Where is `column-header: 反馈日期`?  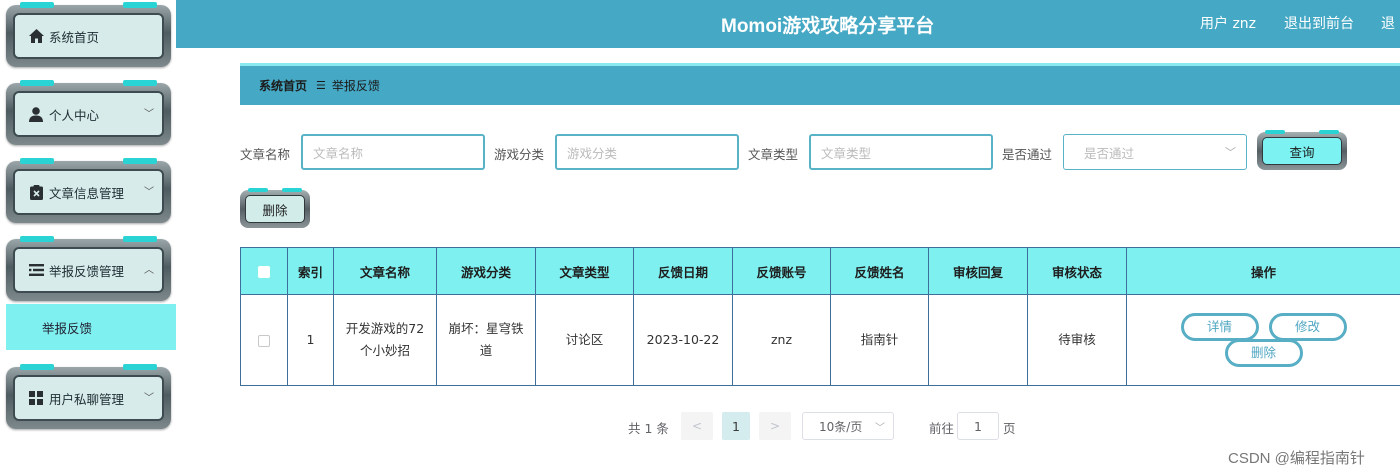 column-header: 反馈日期 is located at coordinates (683, 271).